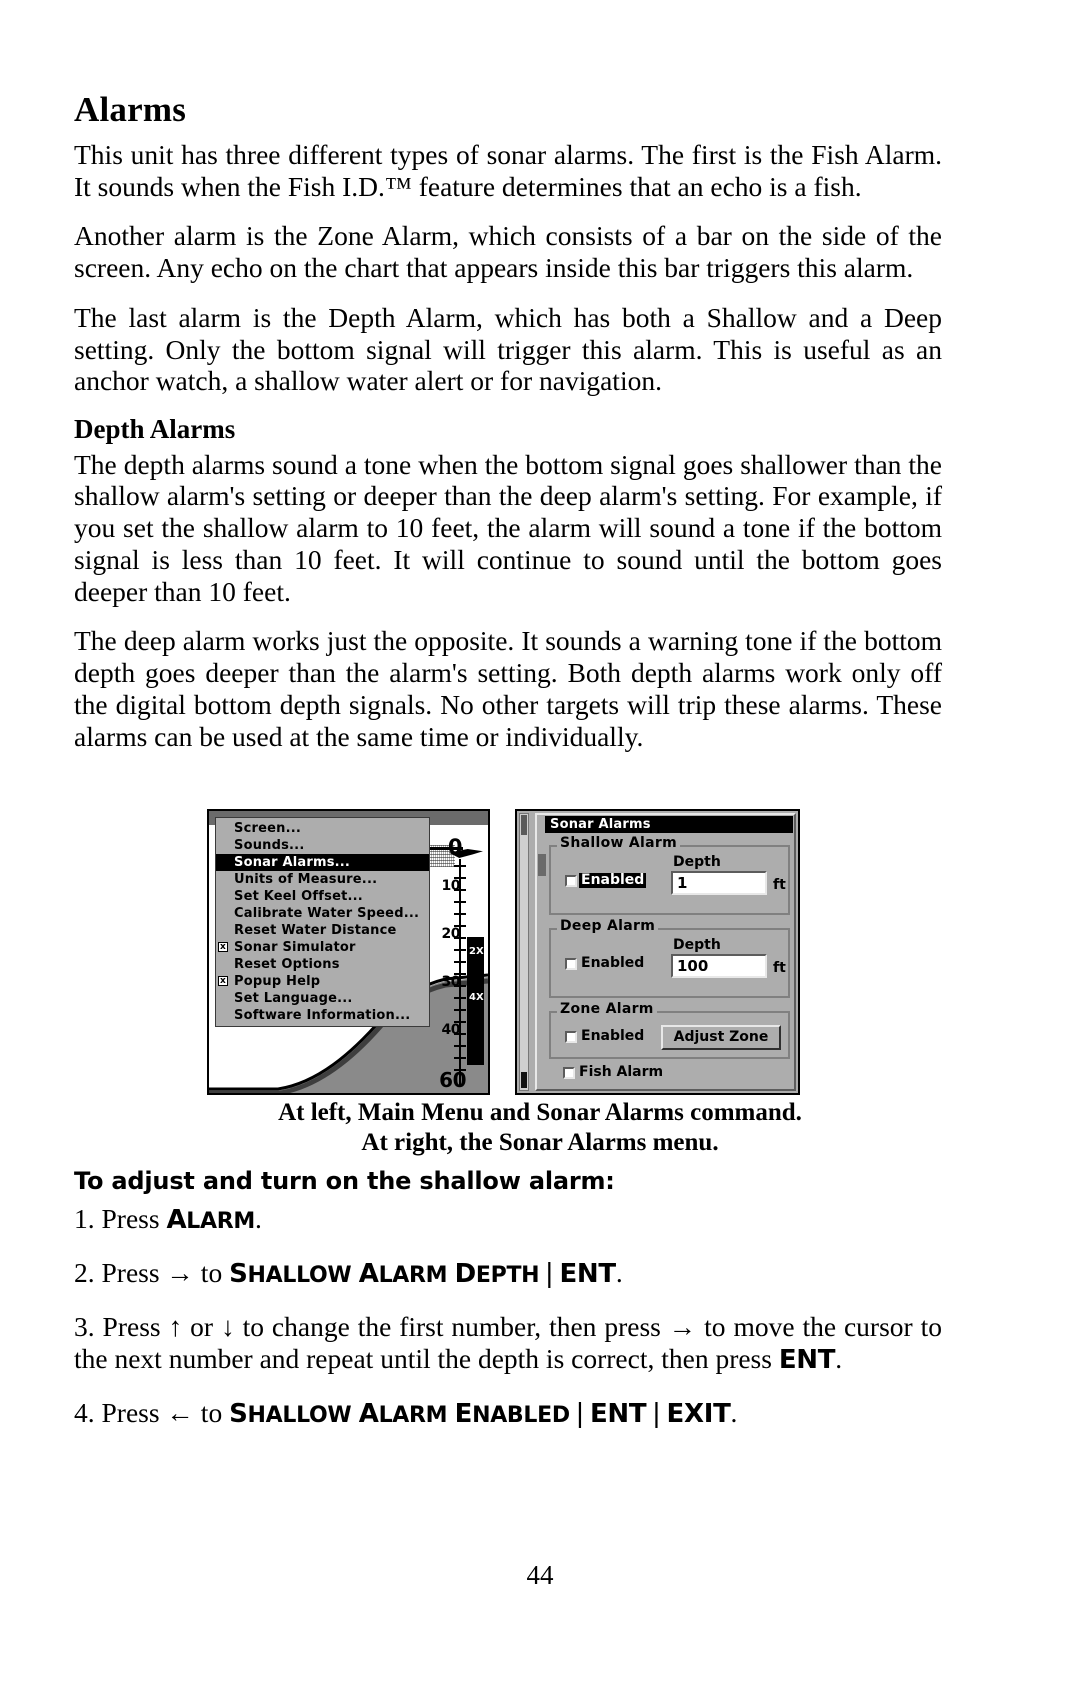 The image size is (1080, 1682). I want to click on step-number: 2., so click(84, 1273).